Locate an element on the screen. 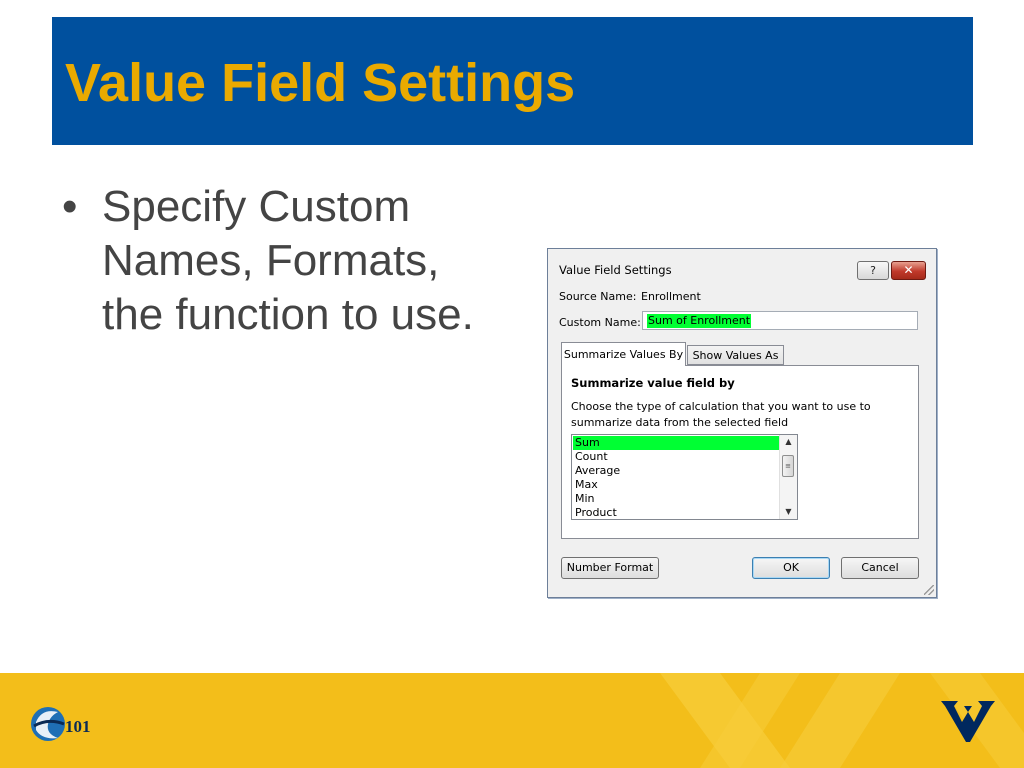  cancel-button: Cancel is located at coordinates (880, 568).